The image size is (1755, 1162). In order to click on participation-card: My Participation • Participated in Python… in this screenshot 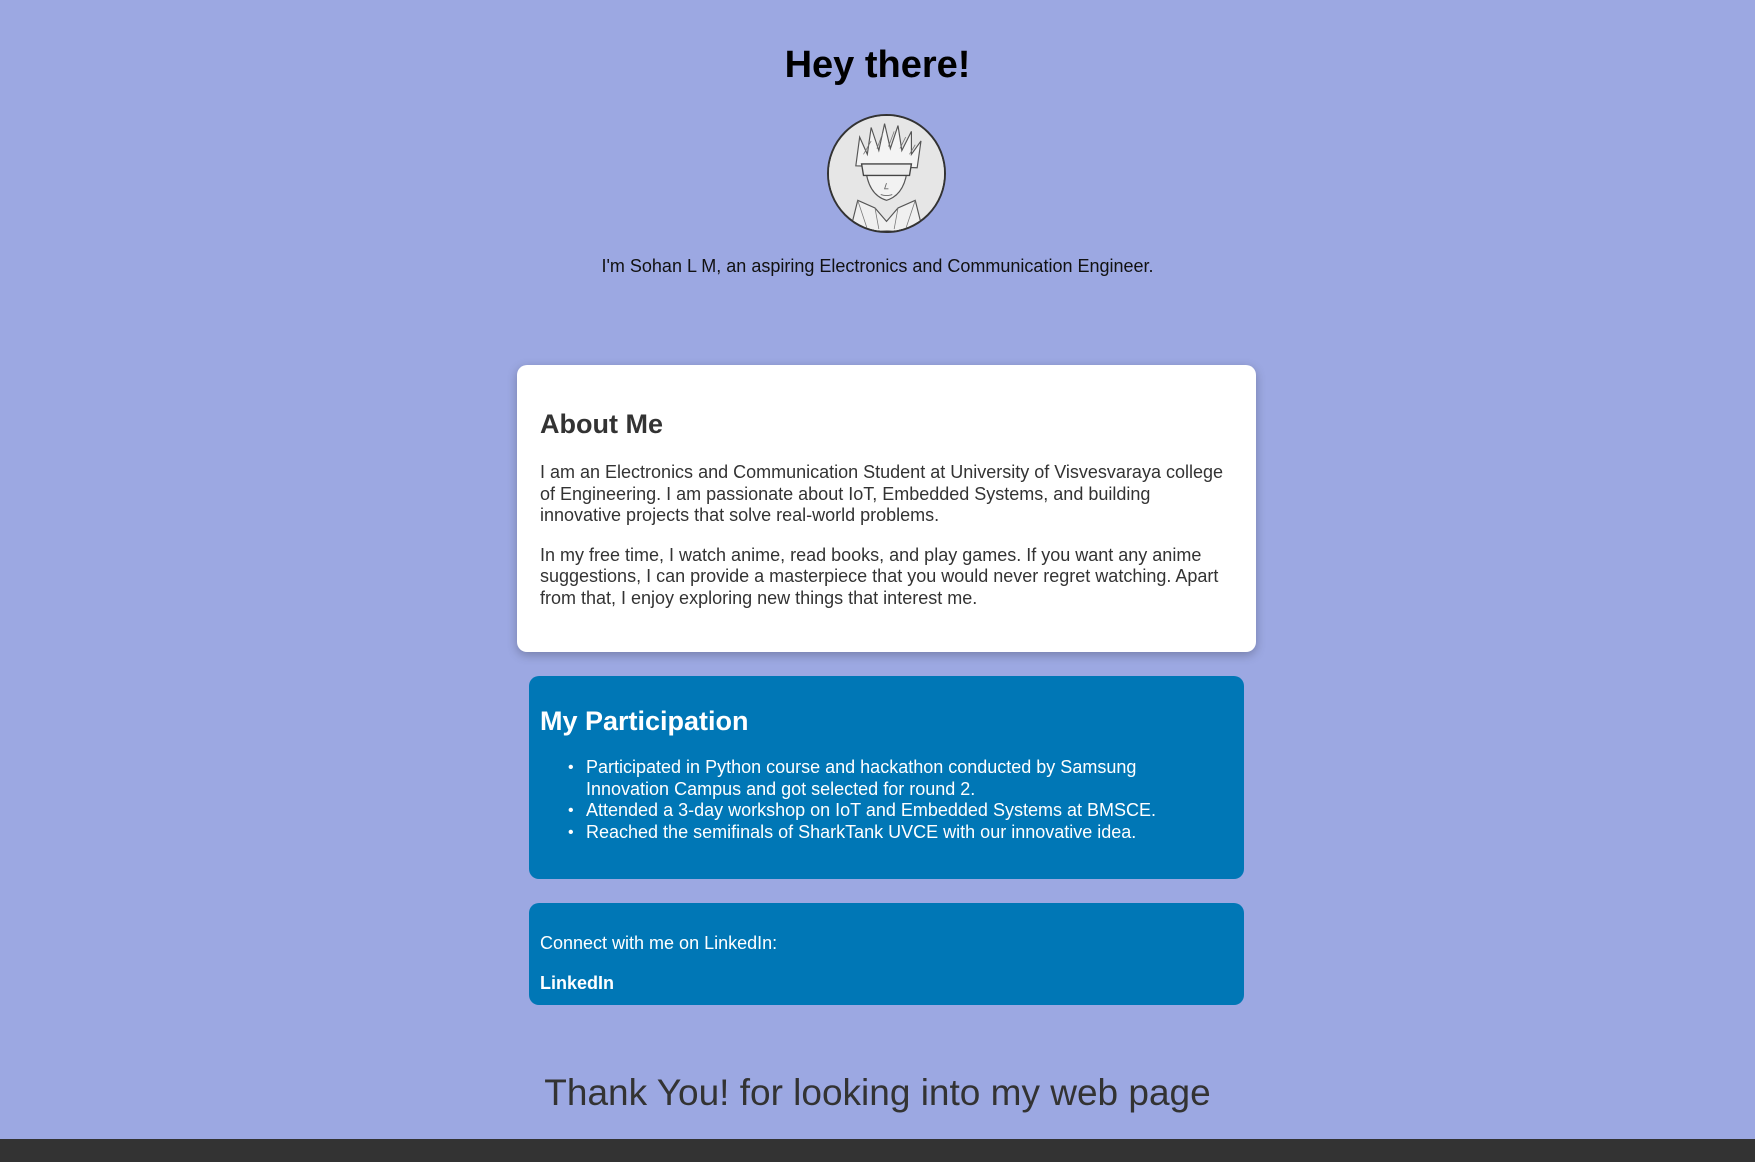, I will do `click(886, 777)`.